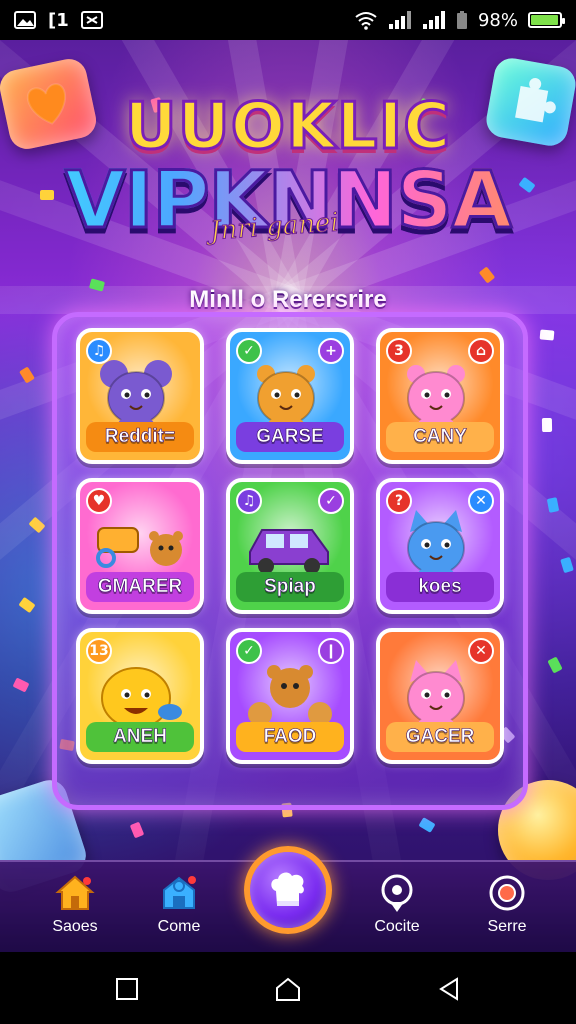 Image resolution: width=576 pixels, height=1024 pixels. Describe the element at coordinates (288, 20) in the screenshot. I see `status-bar: [1 98%` at that location.